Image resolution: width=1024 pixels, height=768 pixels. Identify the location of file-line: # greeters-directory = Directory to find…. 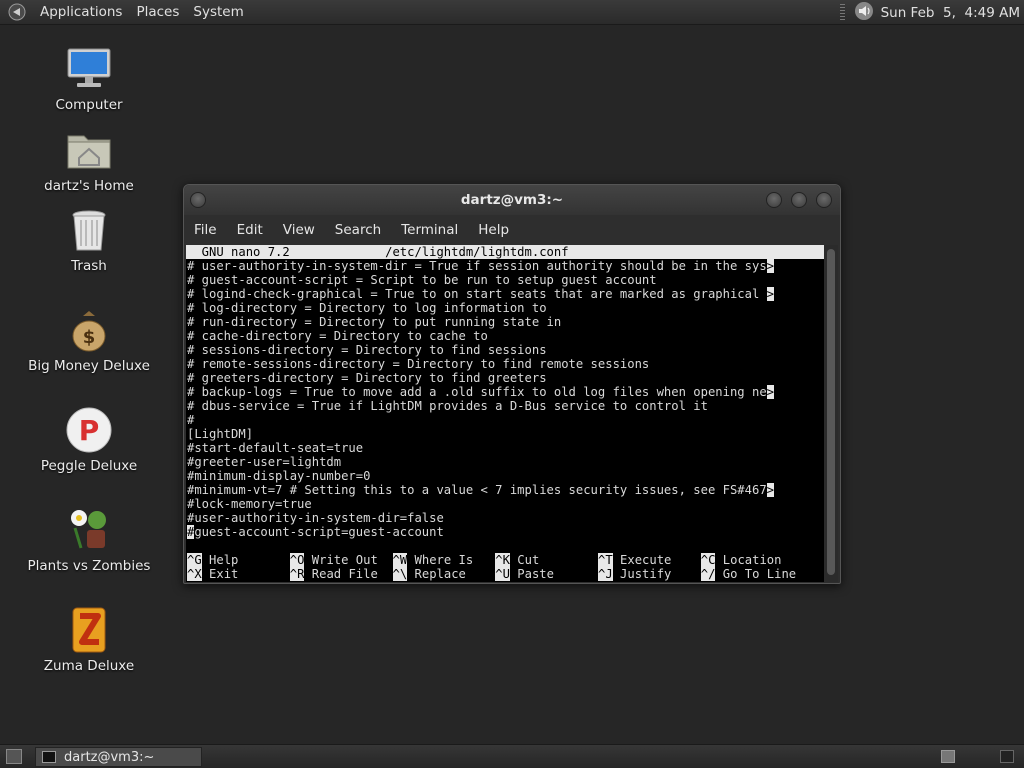
(367, 378).